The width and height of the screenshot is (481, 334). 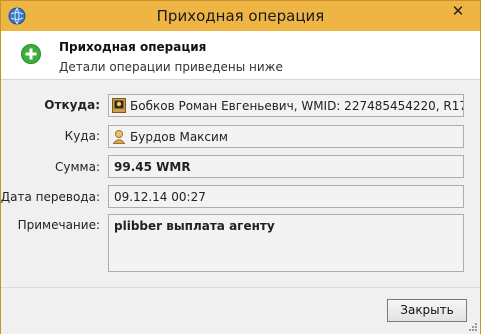 What do you see at coordinates (286, 136) in the screenshot?
I see `to-field: Бурдов Максим` at bounding box center [286, 136].